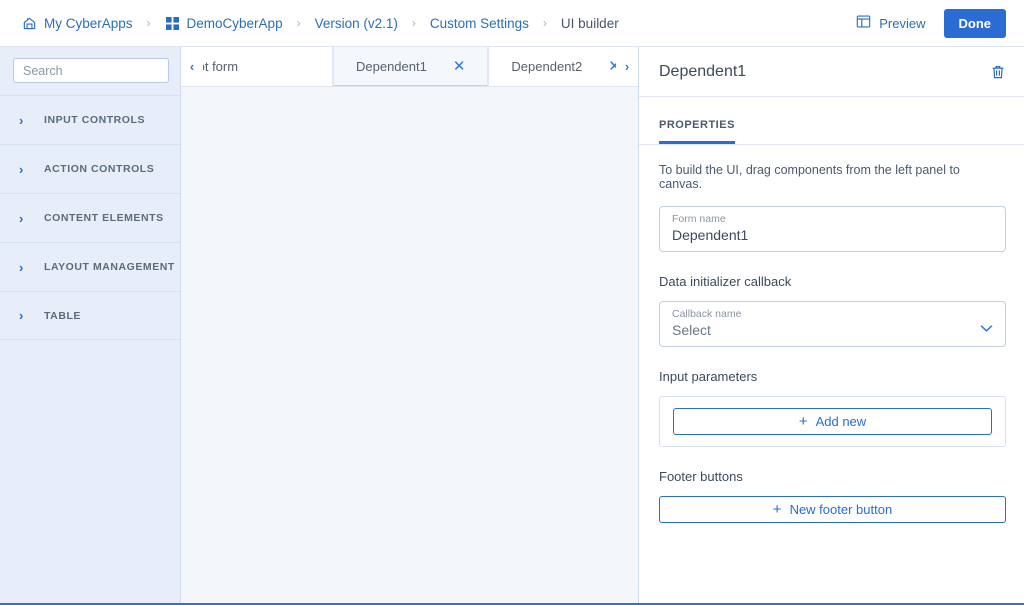 This screenshot has height=605, width=1024. I want to click on palette-category-action-controls: › ACTION CONTROLS, so click(90, 168).